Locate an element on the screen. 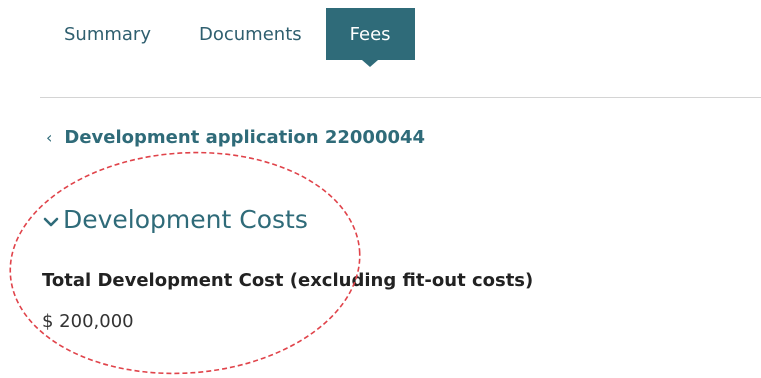 The image size is (761, 378). tab-fees: Fees is located at coordinates (370, 37).